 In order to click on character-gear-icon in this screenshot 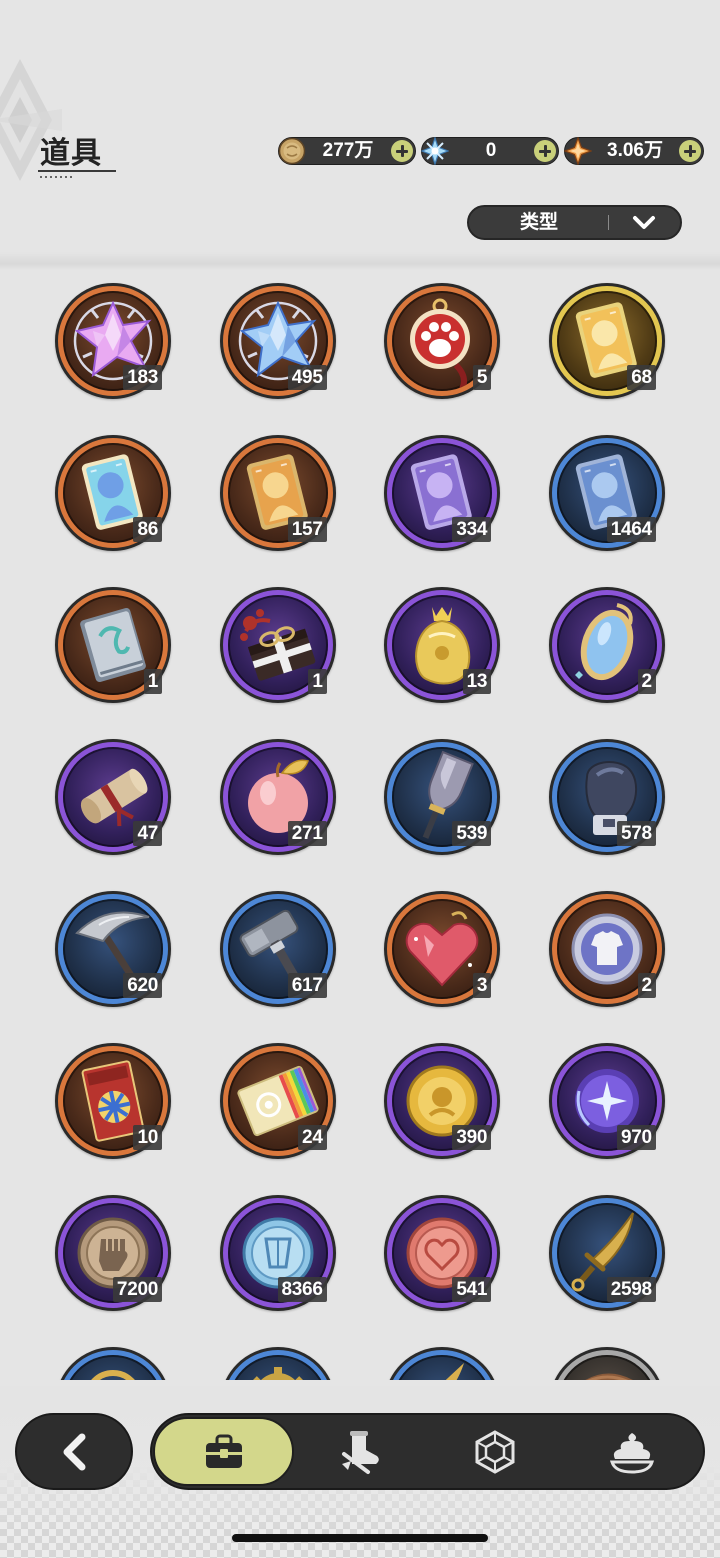, I will do `click(360, 1452)`.